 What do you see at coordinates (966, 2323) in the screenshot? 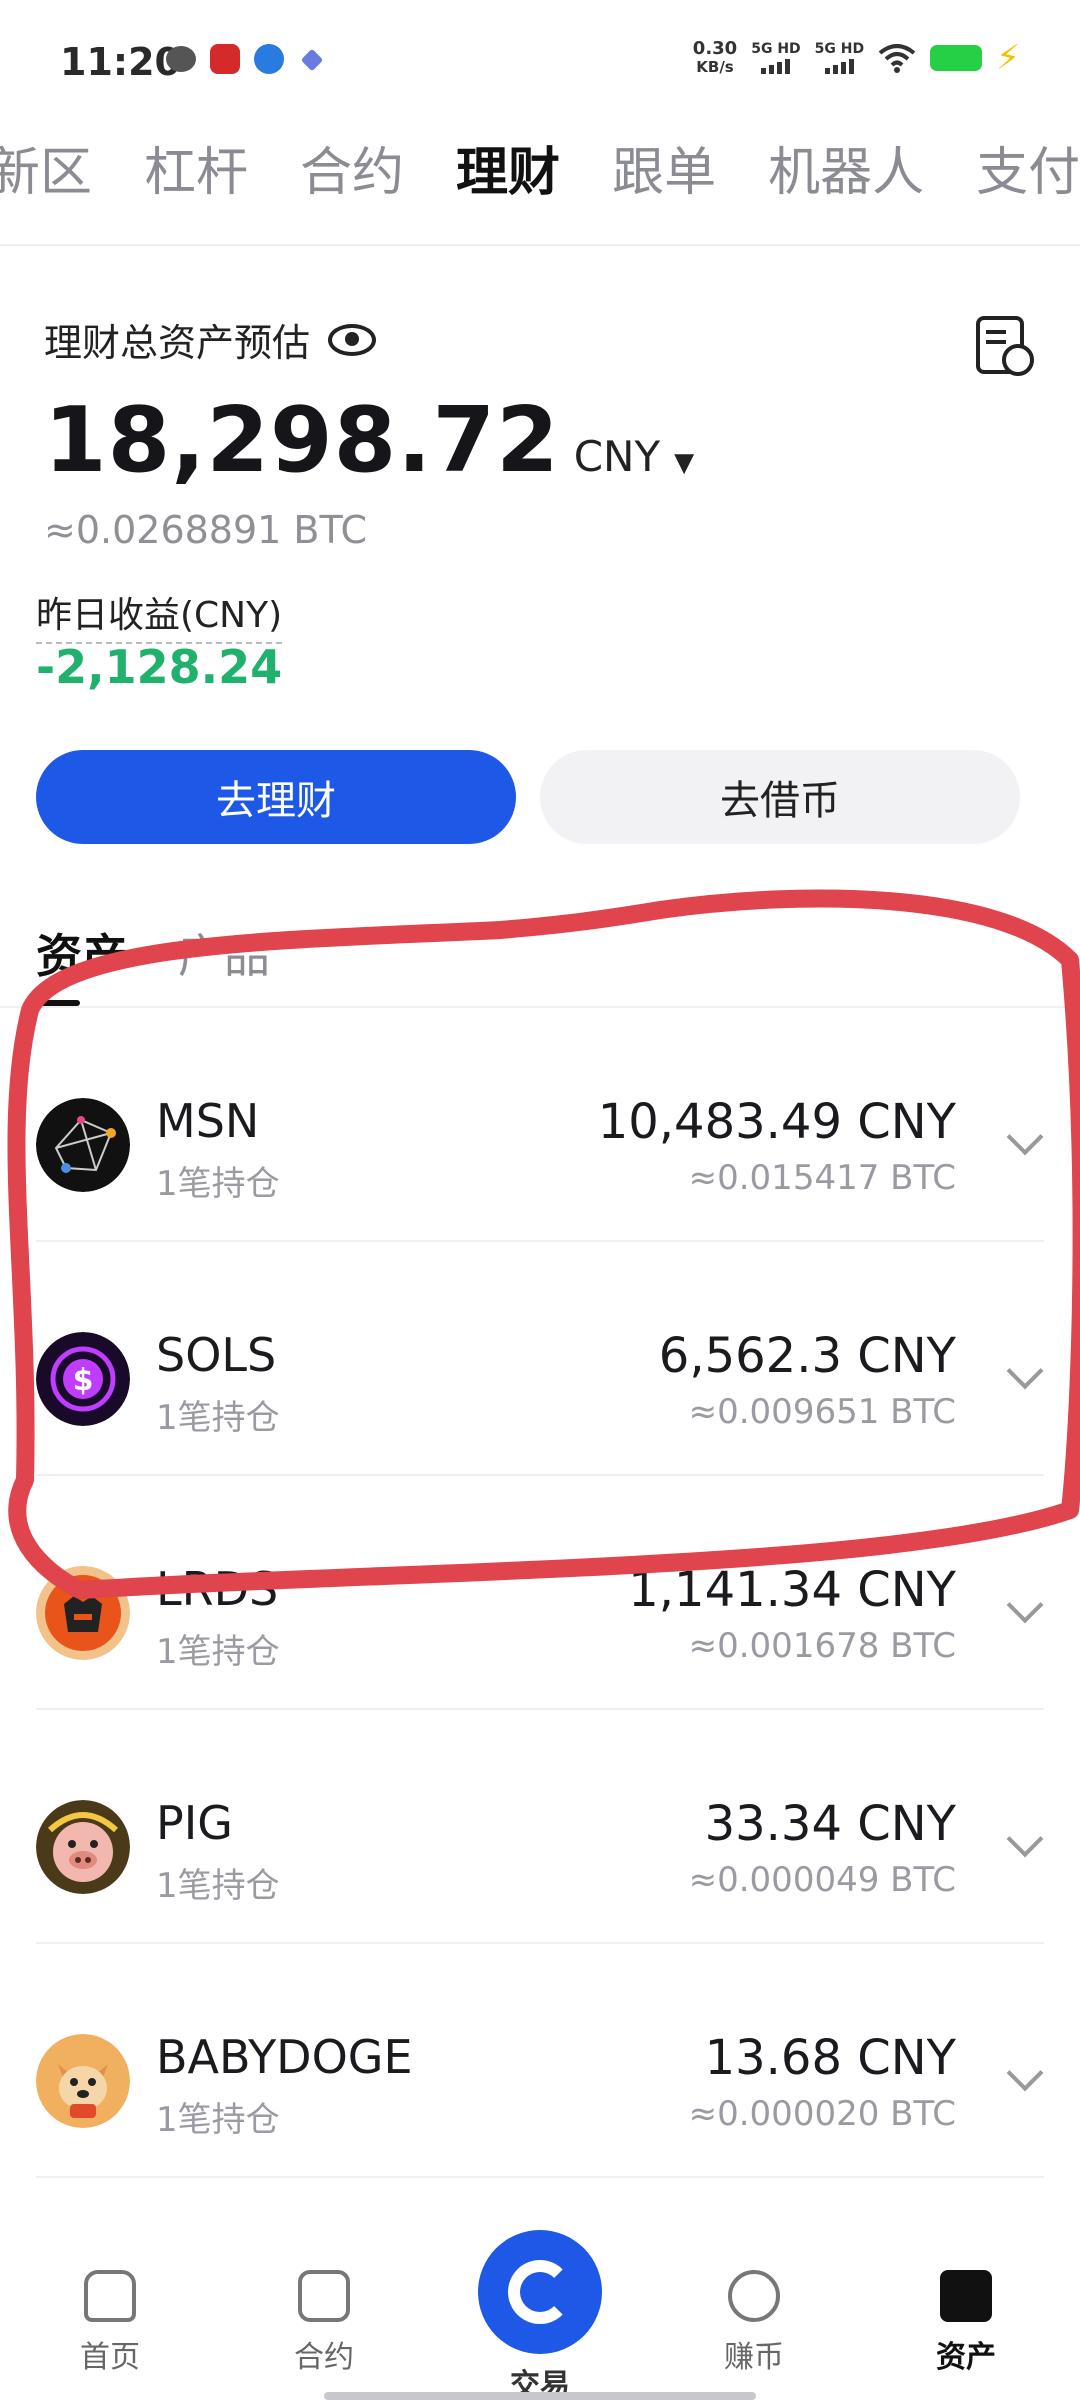
I see `nav-assets: 资产` at bounding box center [966, 2323].